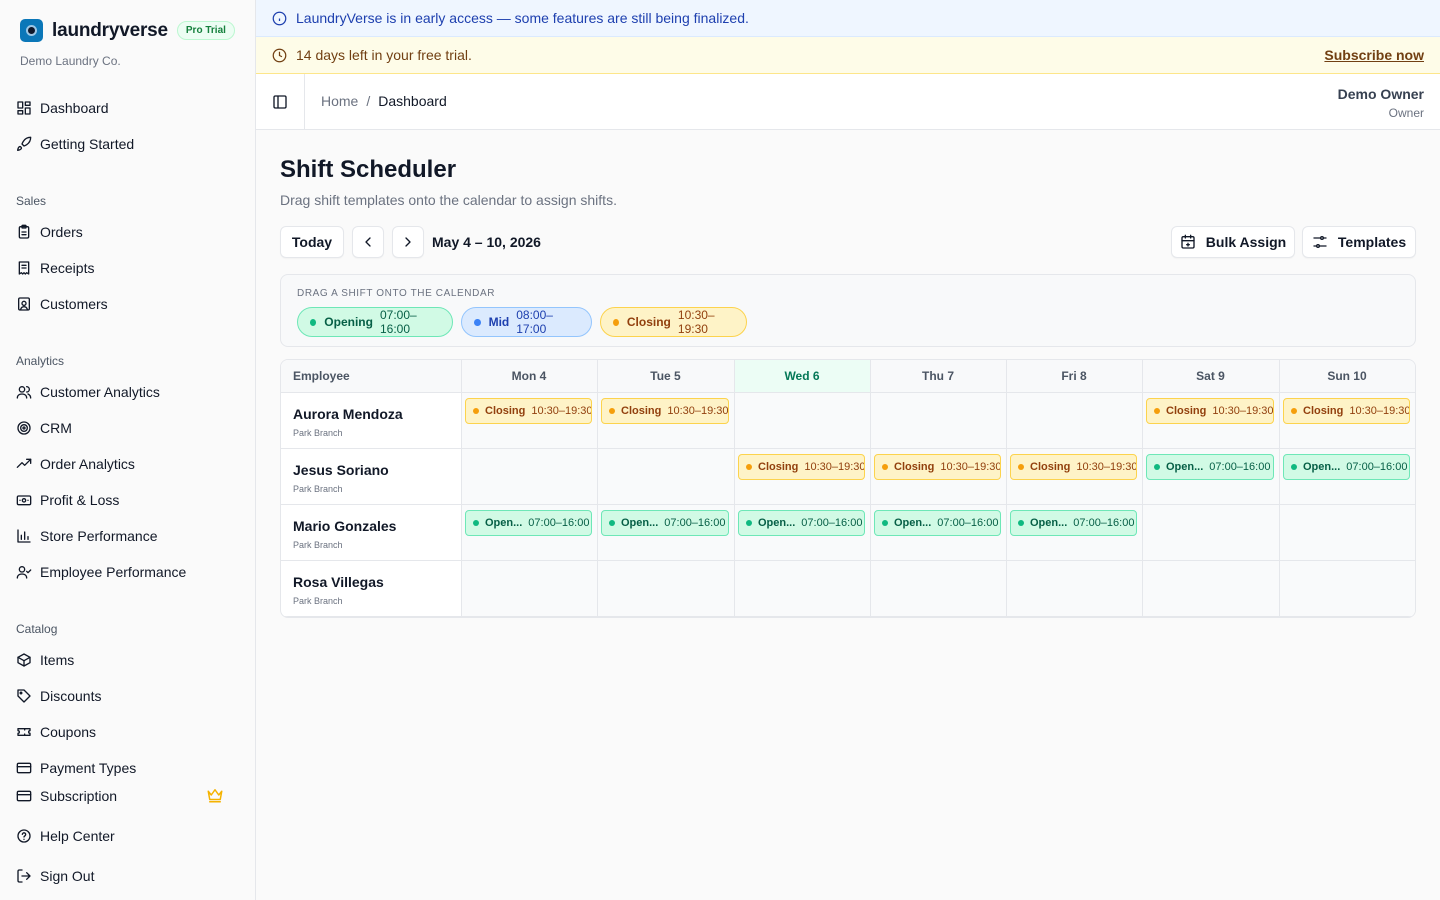  What do you see at coordinates (368, 242) in the screenshot?
I see `previous-week-button` at bounding box center [368, 242].